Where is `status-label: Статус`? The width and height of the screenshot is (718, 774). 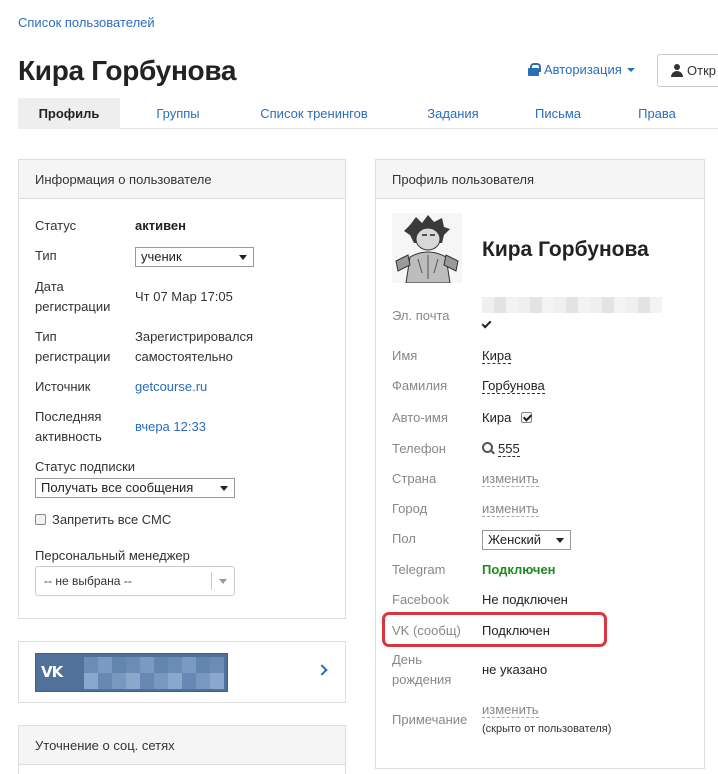 status-label: Статус is located at coordinates (56, 225).